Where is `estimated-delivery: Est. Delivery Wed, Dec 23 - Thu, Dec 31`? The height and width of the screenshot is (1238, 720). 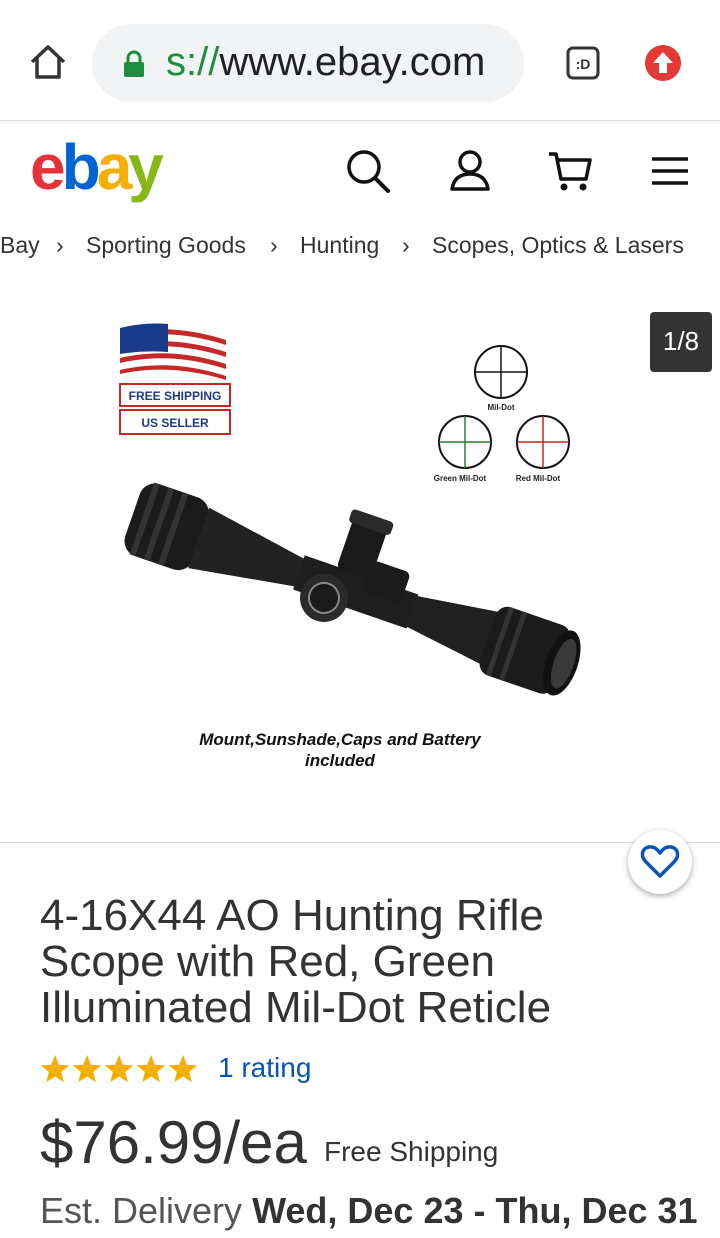 estimated-delivery: Est. Delivery Wed, Dec 23 - Thu, Dec 31 is located at coordinates (369, 1211).